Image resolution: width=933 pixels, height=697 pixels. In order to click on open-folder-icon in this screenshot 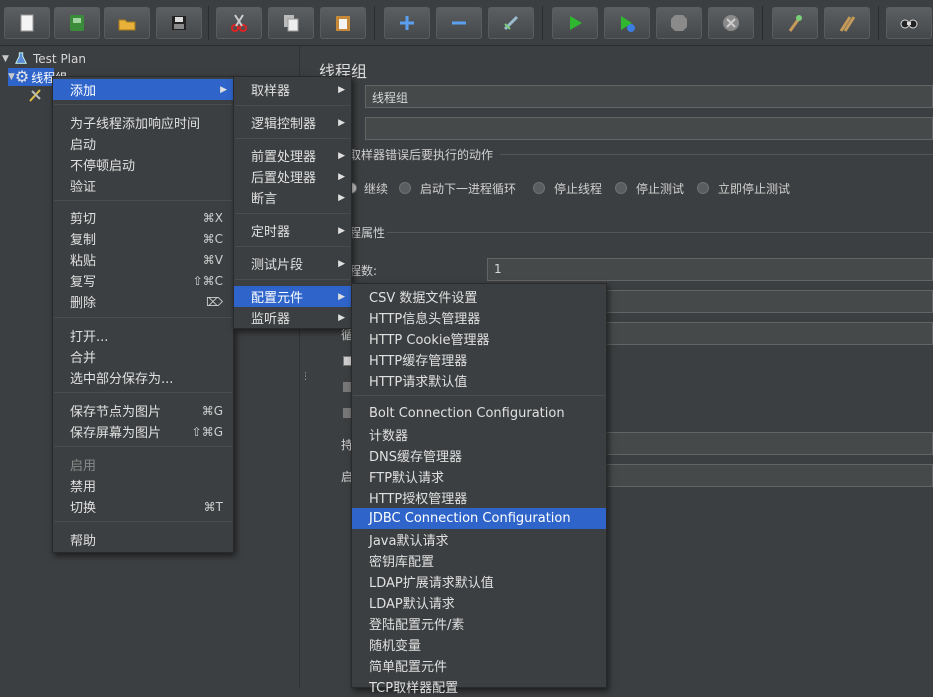, I will do `click(127, 23)`.